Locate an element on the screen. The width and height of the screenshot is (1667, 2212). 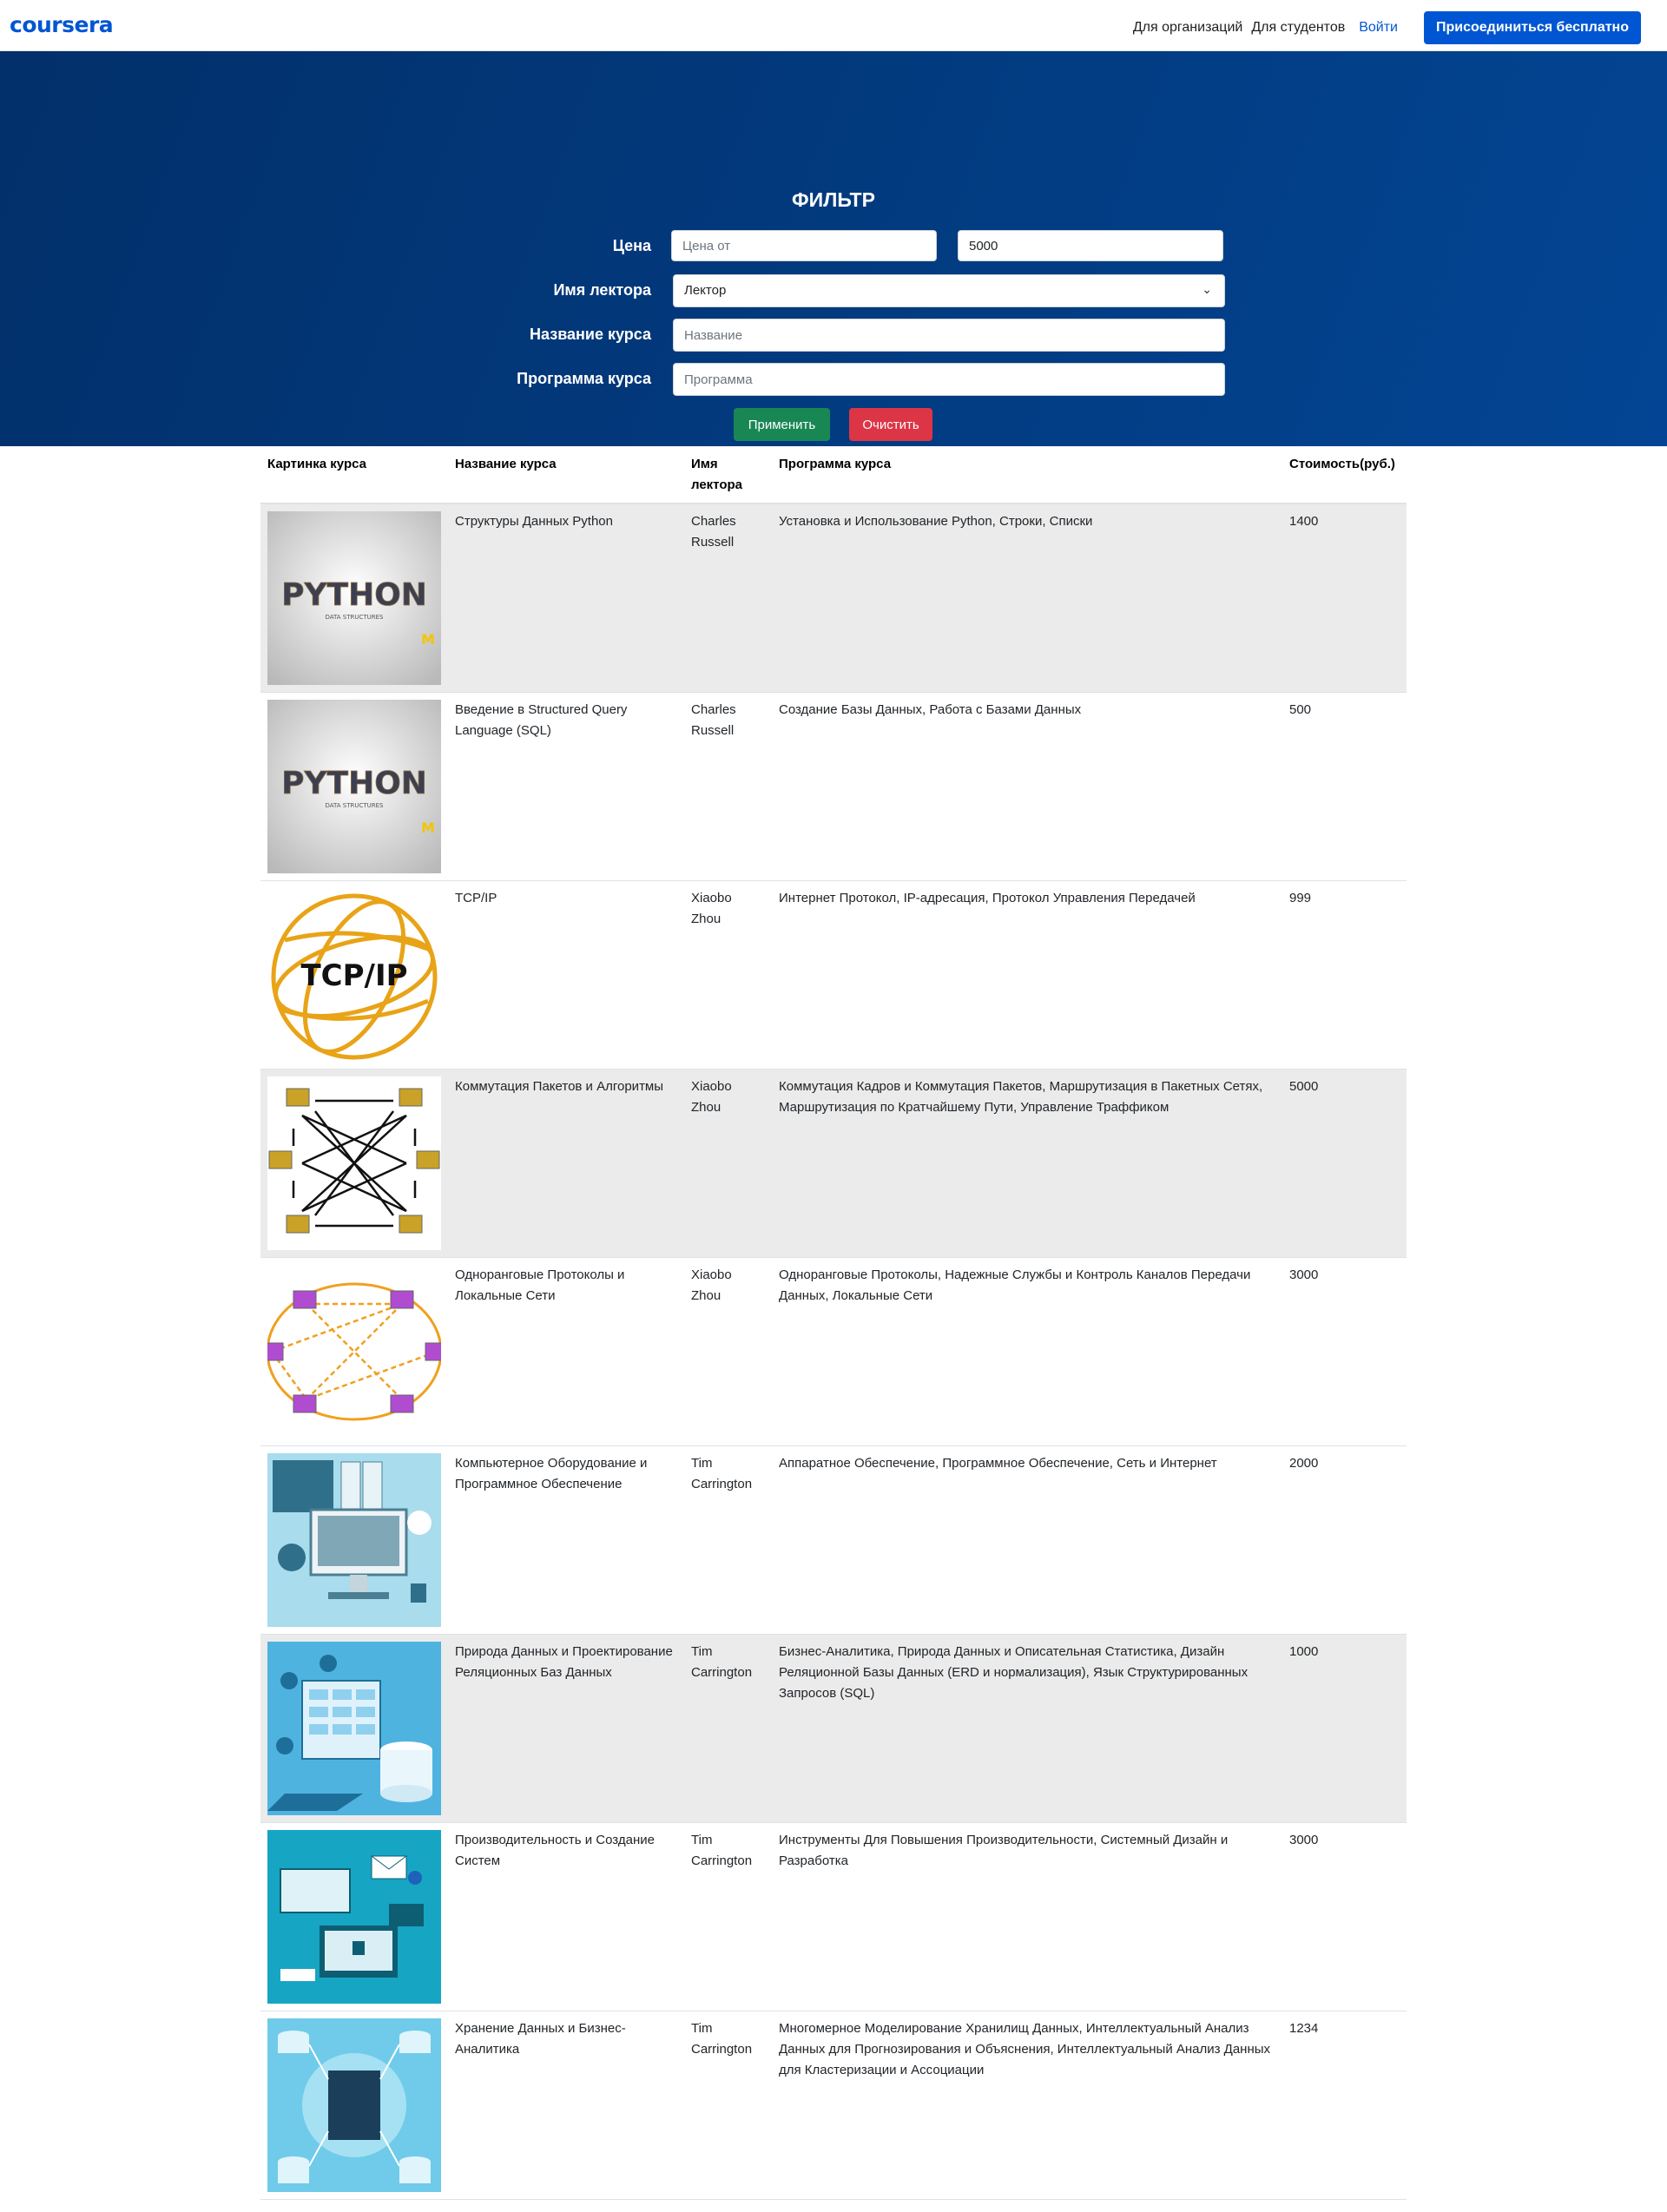
header-price: Стоимость(руб.) is located at coordinates (1344, 474).